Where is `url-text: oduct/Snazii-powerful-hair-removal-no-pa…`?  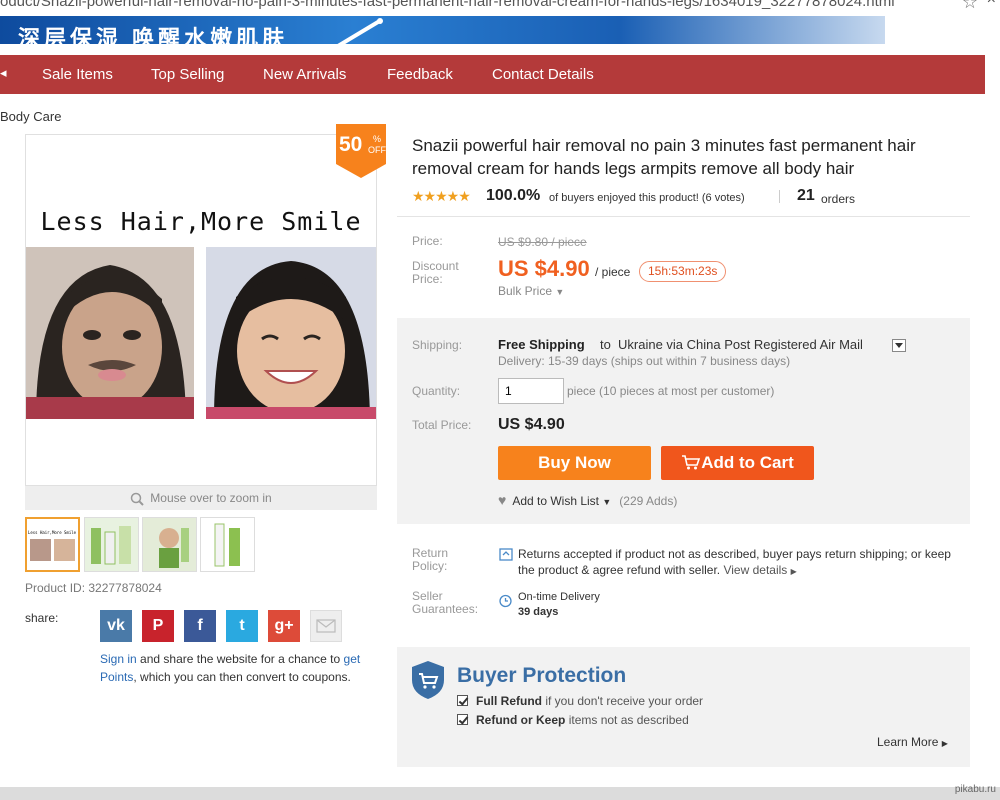 url-text: oduct/Snazii-powerful-hair-removal-no-pa… is located at coordinates (447, 4).